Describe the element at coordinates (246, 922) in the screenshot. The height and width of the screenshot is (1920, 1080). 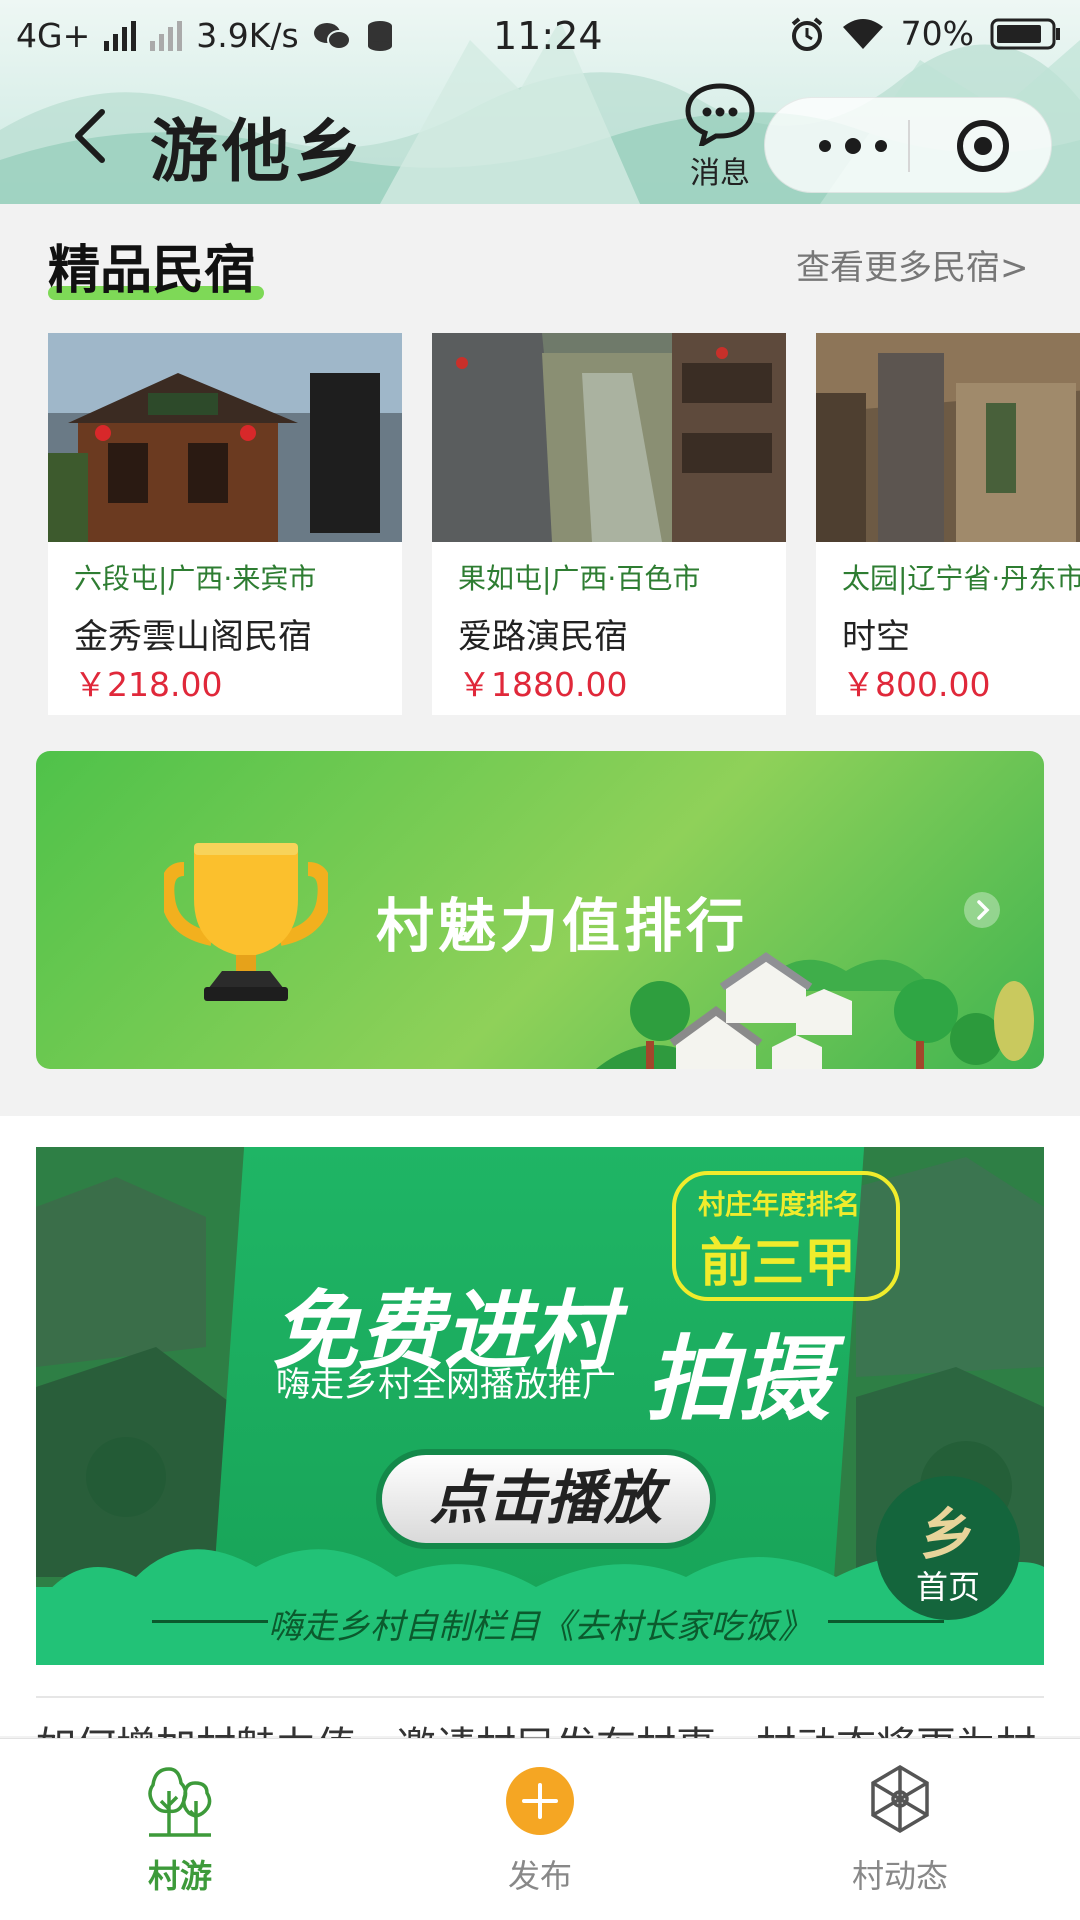
I see `trophy-icon` at that location.